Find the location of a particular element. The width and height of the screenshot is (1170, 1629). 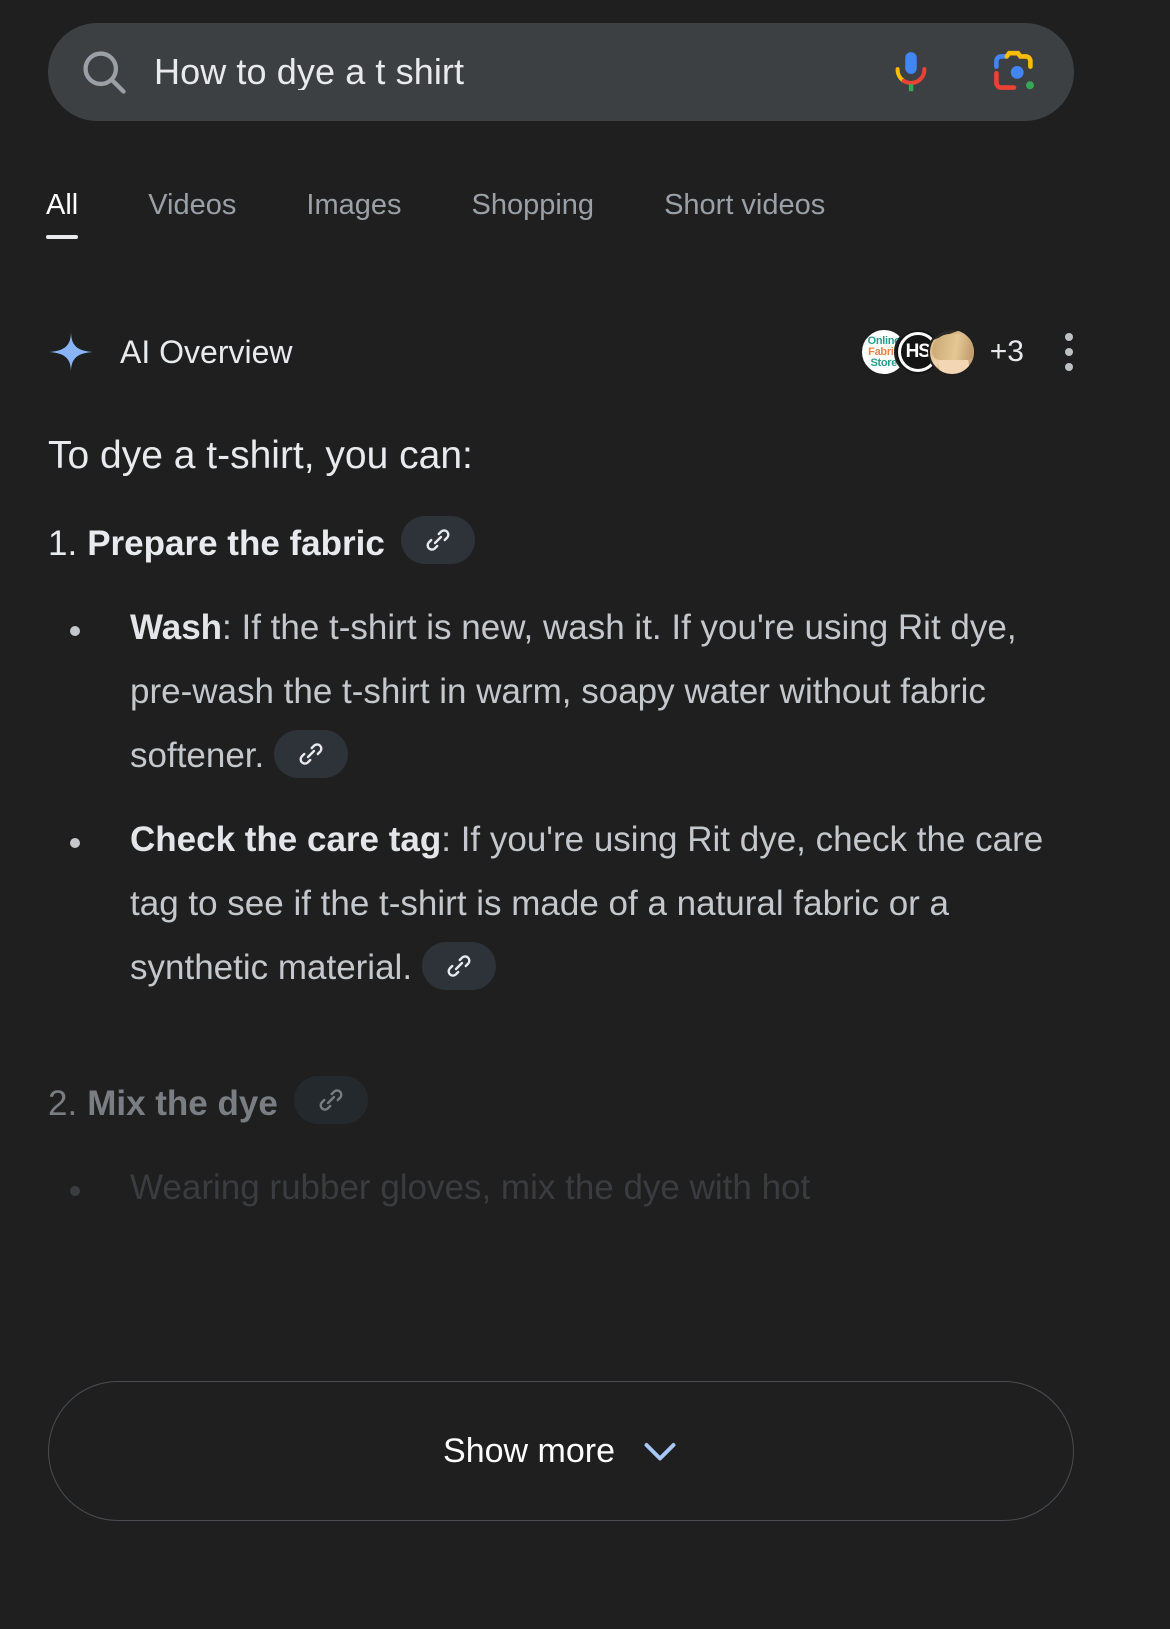

step-1-heading: 1. Prepare the fabric is located at coordinates (561, 543).